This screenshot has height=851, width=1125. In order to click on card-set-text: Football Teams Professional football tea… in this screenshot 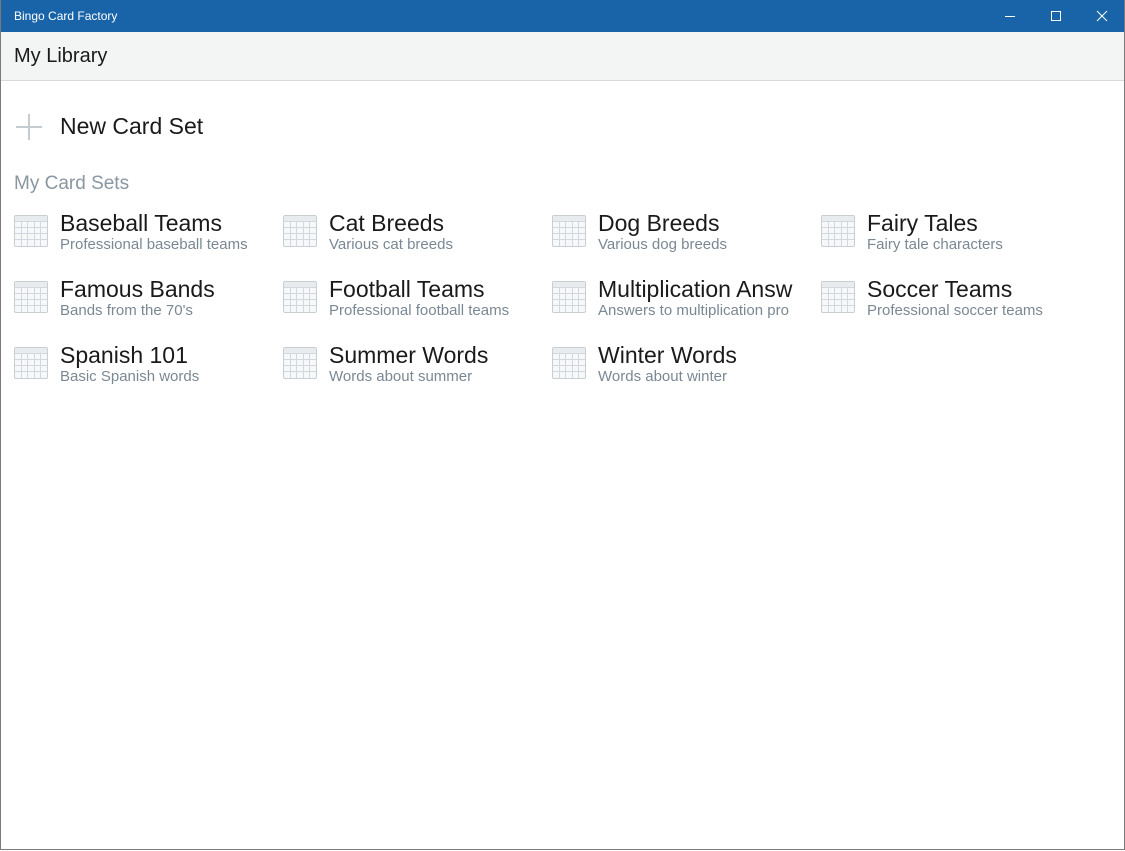, I will do `click(433, 300)`.